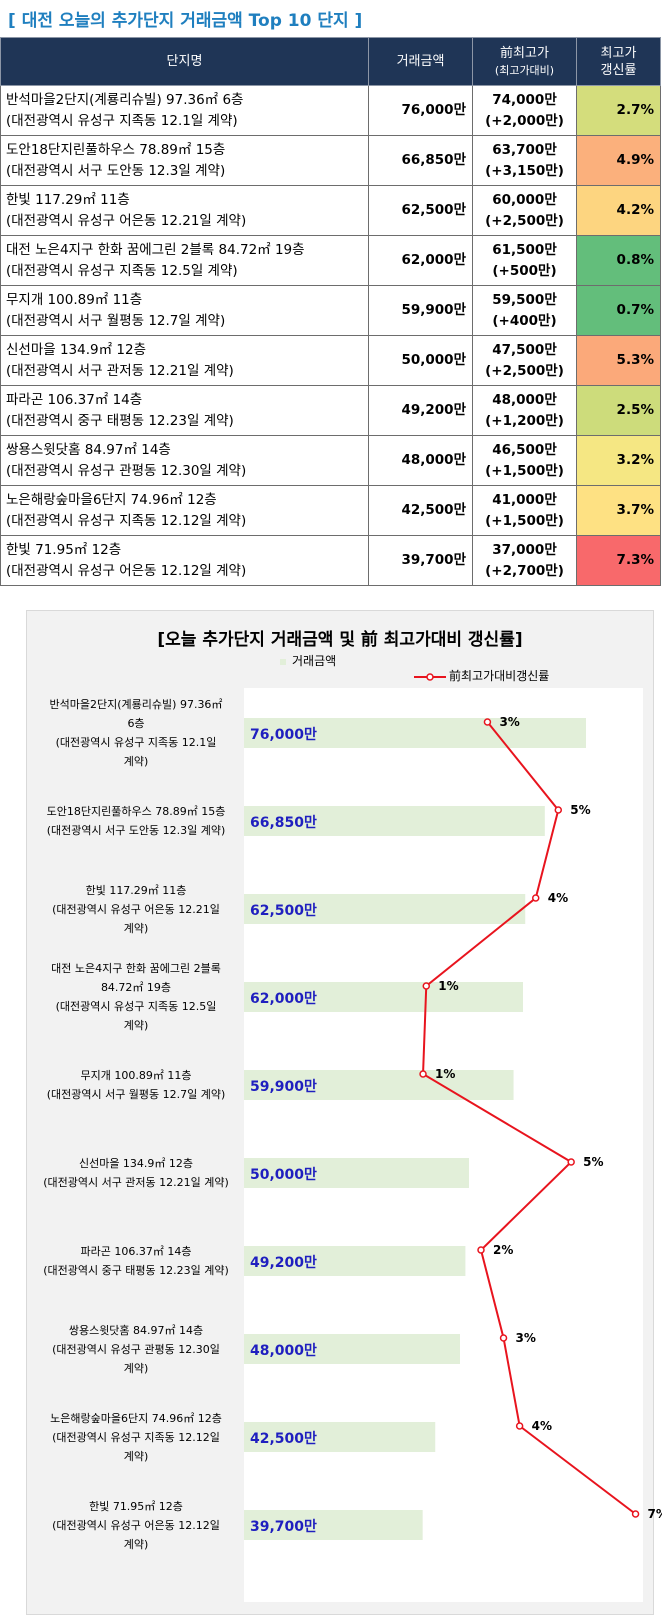  What do you see at coordinates (283, 1263) in the screenshot?
I see `bar-value-label: 49,200만` at bounding box center [283, 1263].